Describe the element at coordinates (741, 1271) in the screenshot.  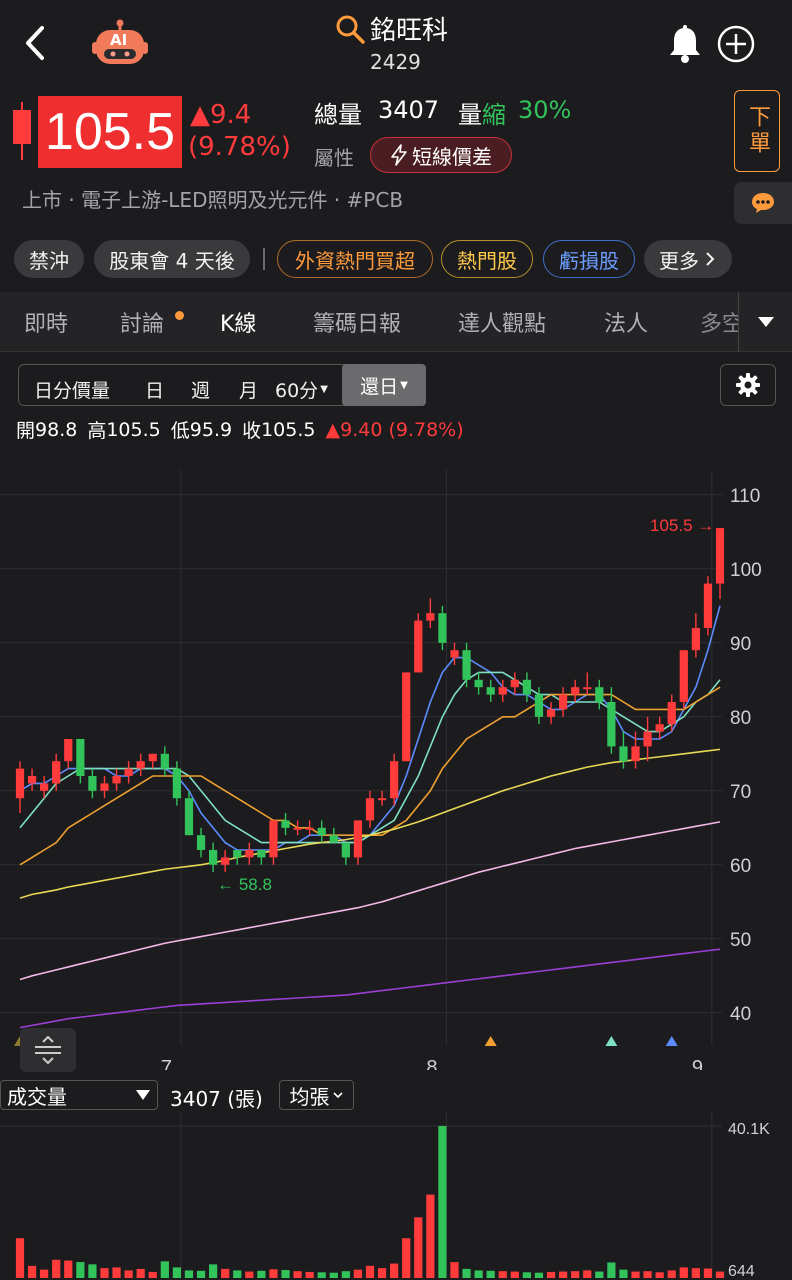
I see `volume-min-label: 644` at that location.